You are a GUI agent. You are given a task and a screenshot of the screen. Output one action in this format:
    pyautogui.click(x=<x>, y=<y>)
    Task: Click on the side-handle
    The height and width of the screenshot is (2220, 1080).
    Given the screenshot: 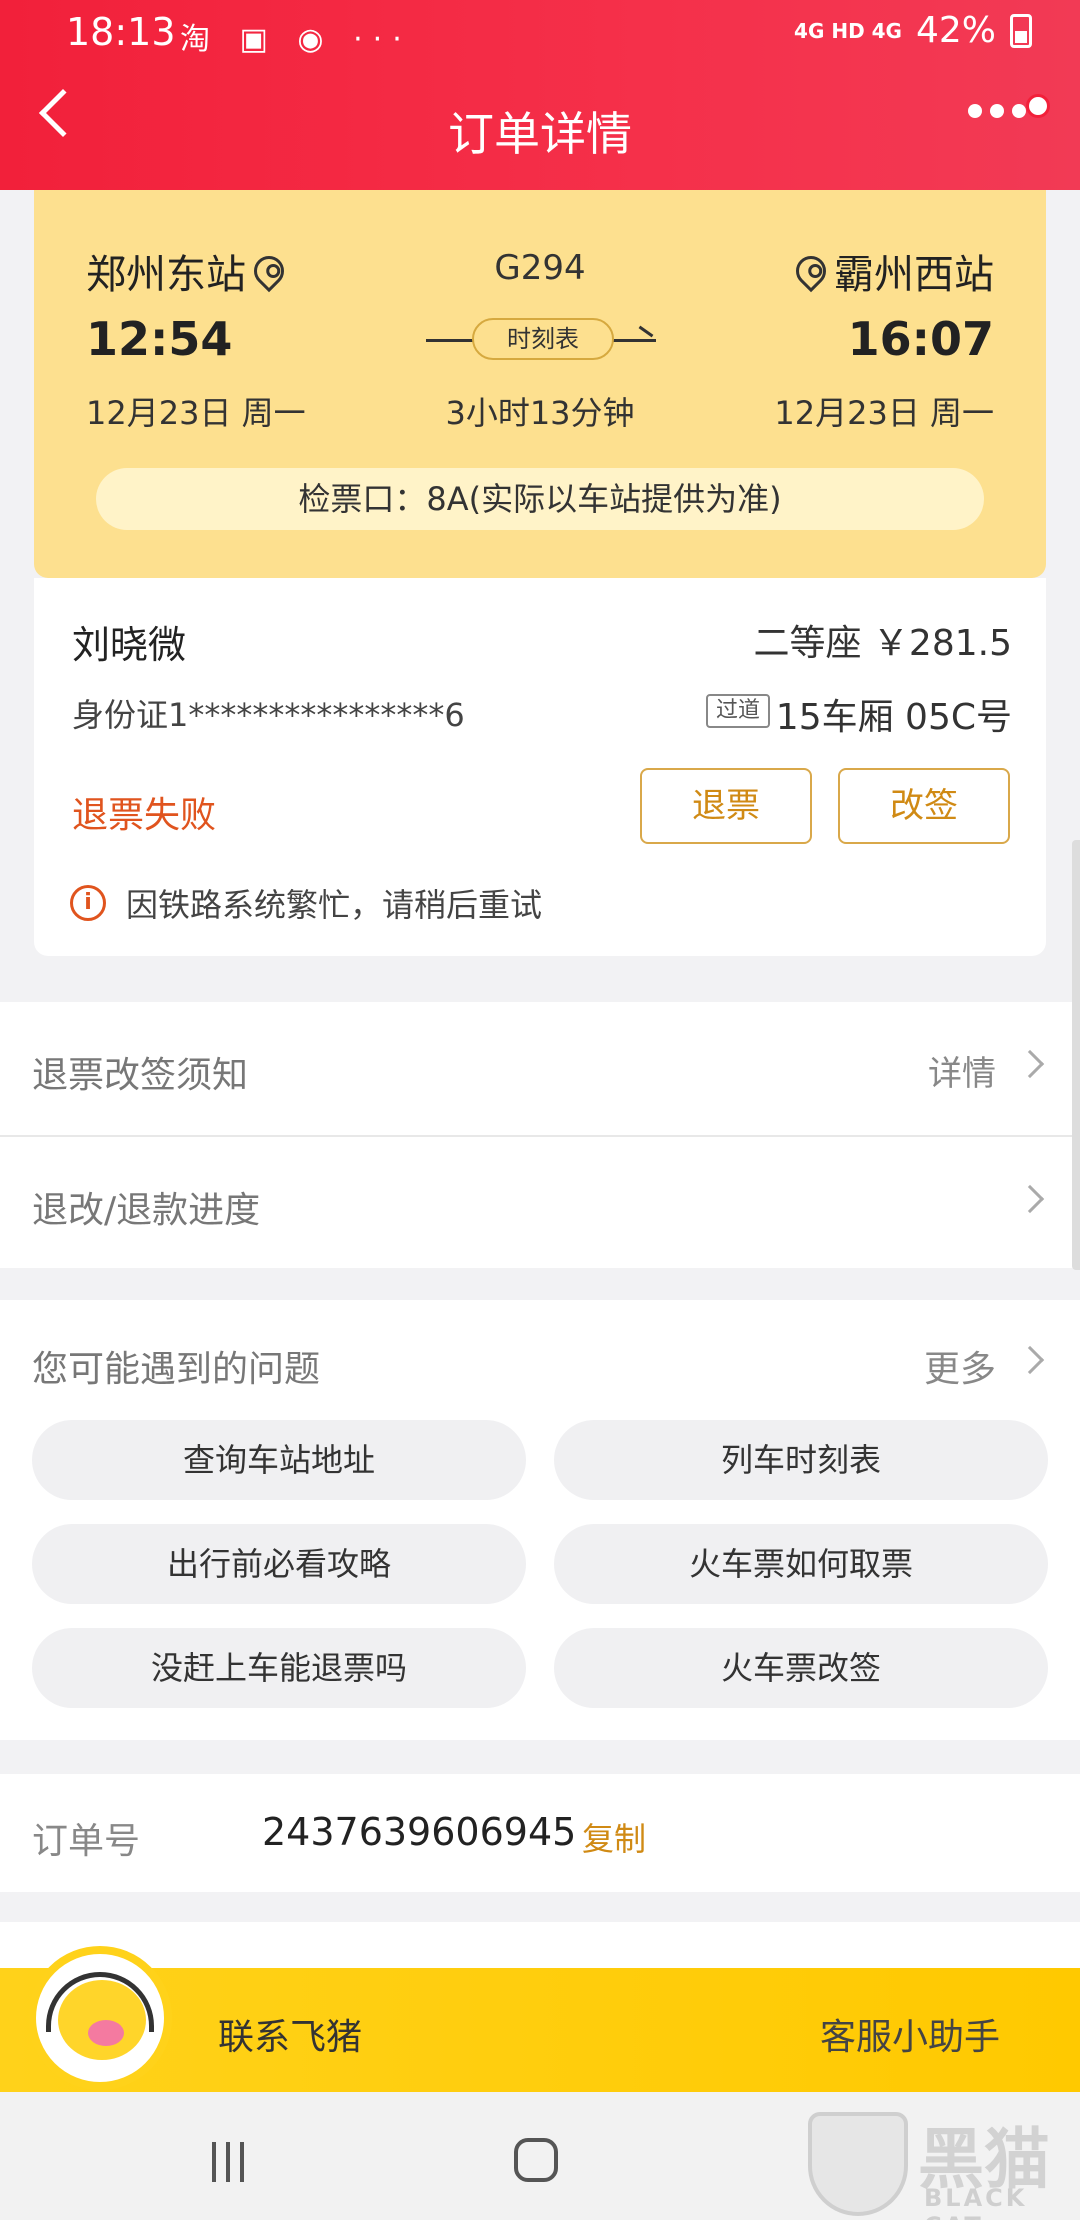 What is the action you would take?
    pyautogui.click(x=1076, y=1055)
    